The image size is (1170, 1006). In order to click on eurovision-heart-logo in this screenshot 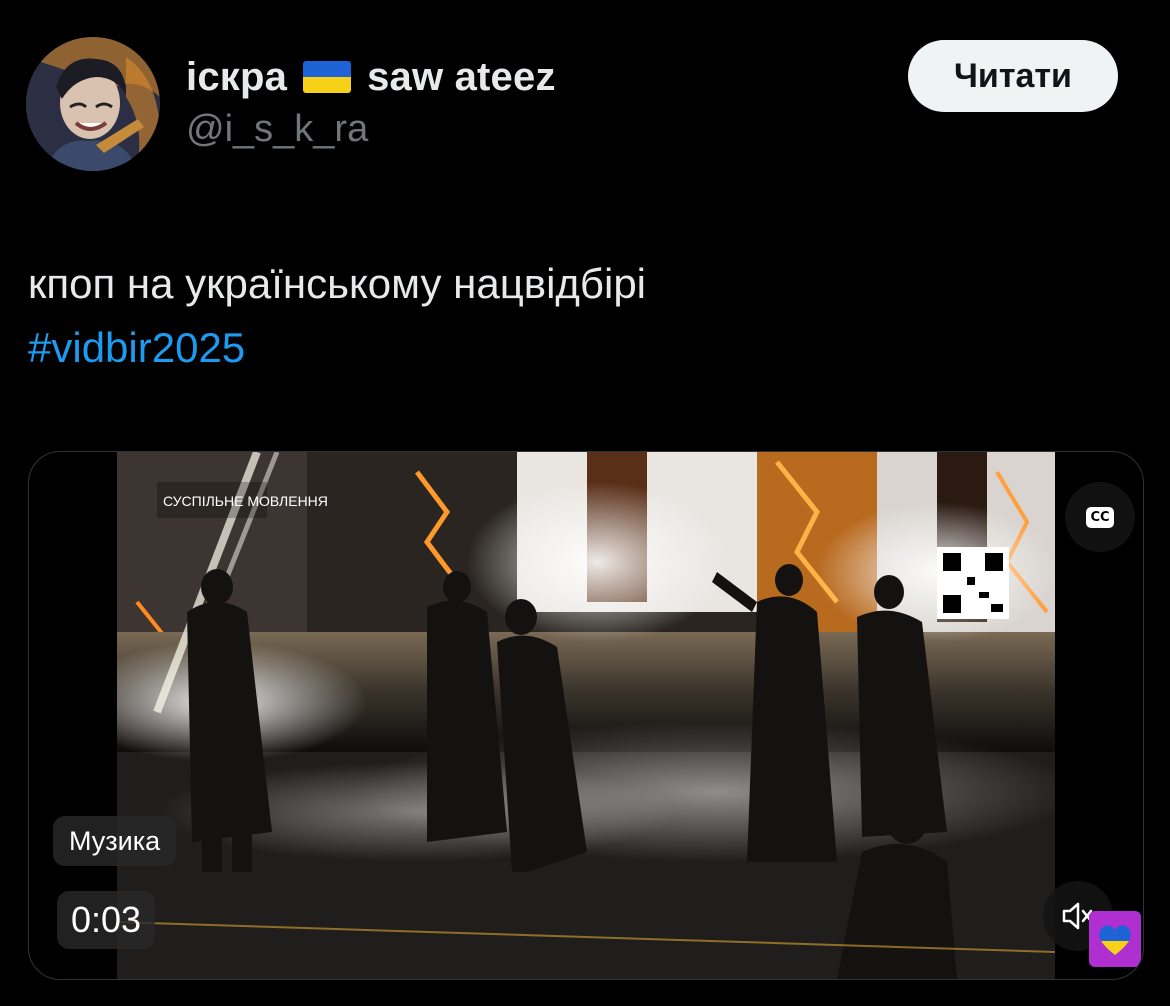, I will do `click(1115, 939)`.